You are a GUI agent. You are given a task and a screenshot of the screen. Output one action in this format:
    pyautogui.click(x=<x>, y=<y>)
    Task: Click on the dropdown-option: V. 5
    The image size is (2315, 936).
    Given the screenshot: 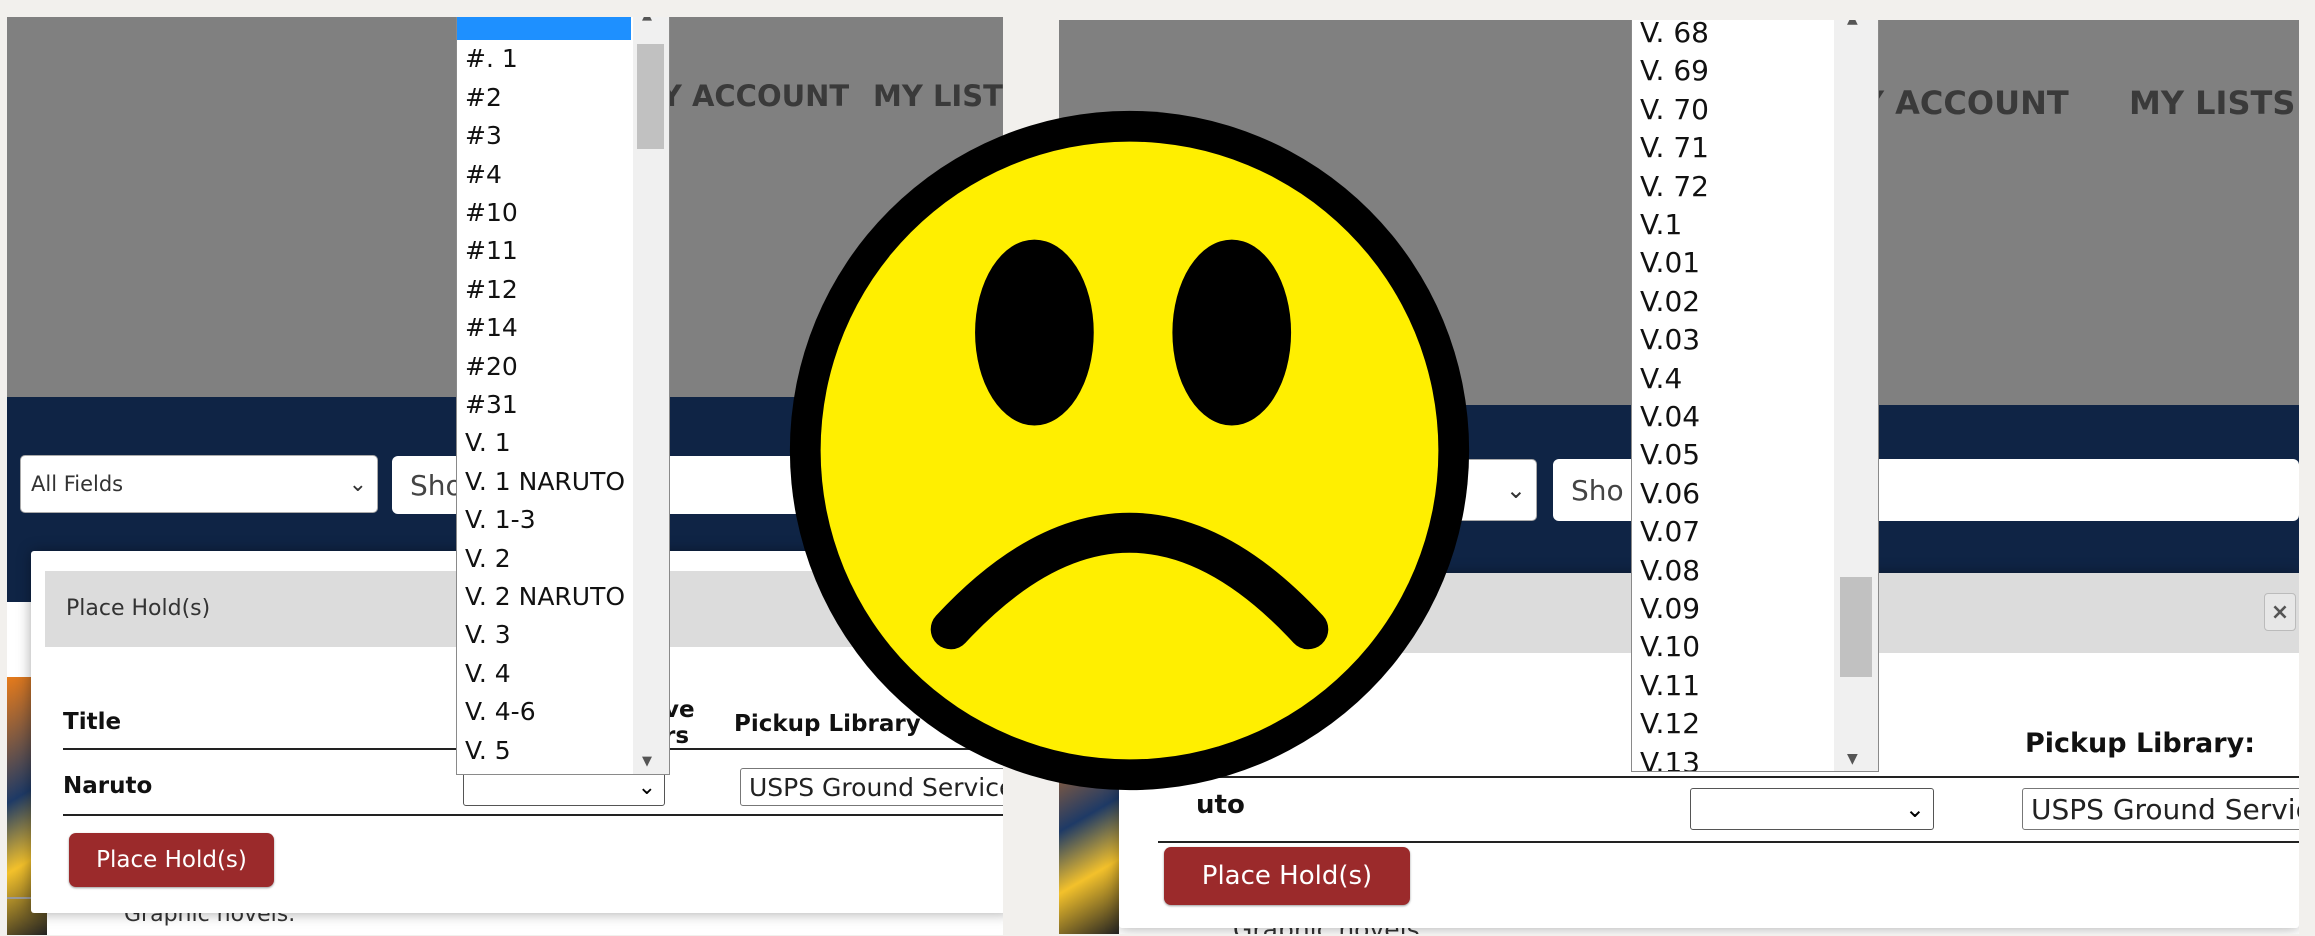 What is the action you would take?
    pyautogui.click(x=488, y=750)
    